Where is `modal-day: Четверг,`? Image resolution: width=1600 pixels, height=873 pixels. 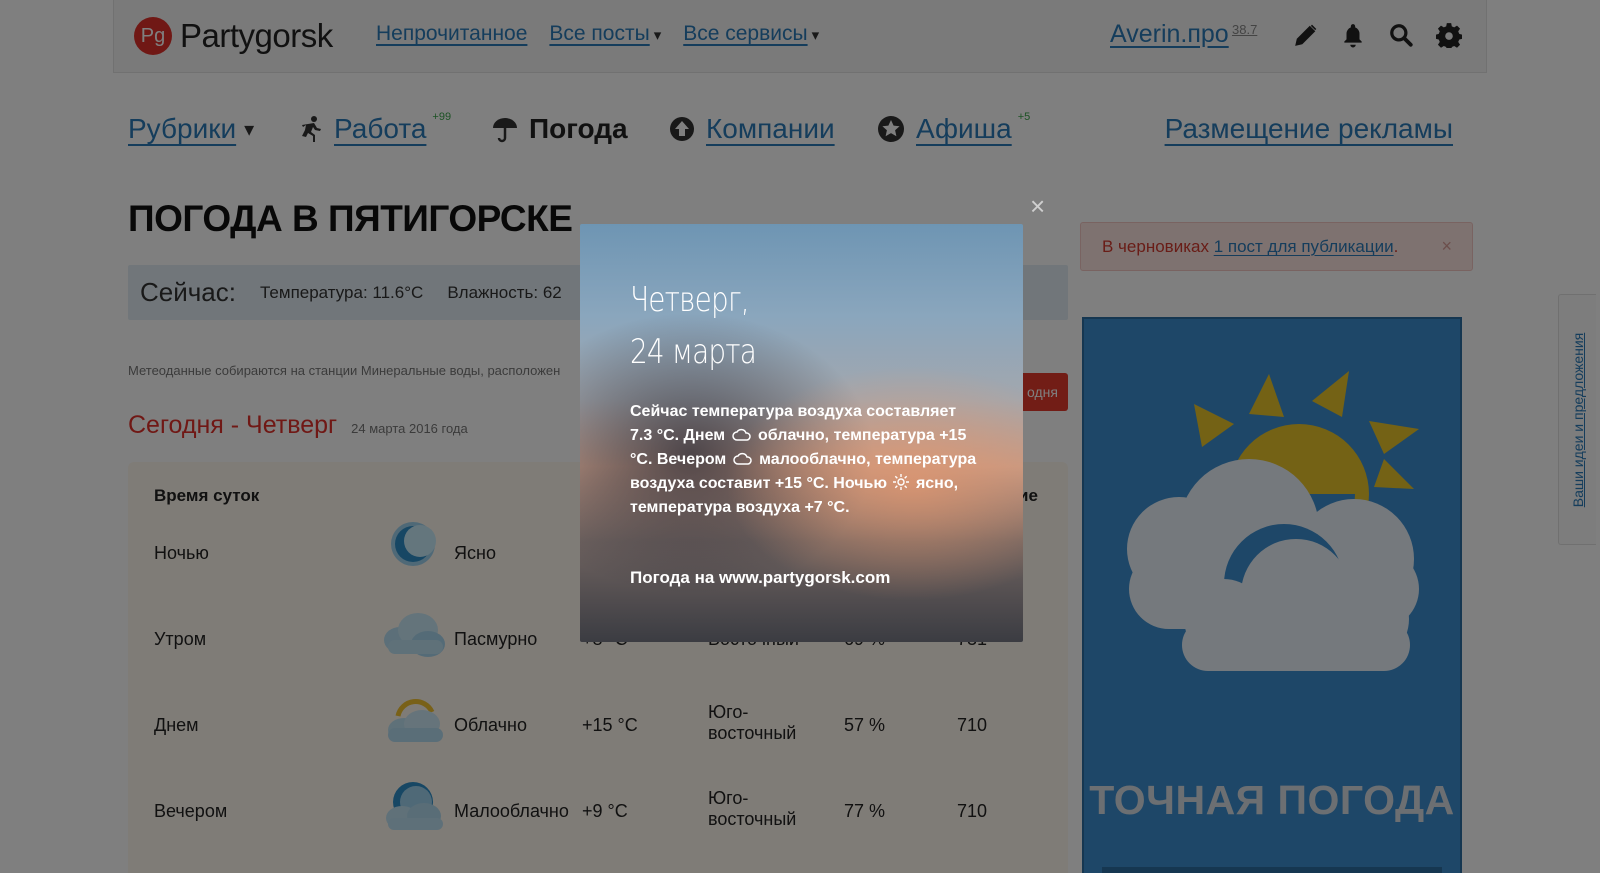
modal-day: Четверг, is located at coordinates (690, 300).